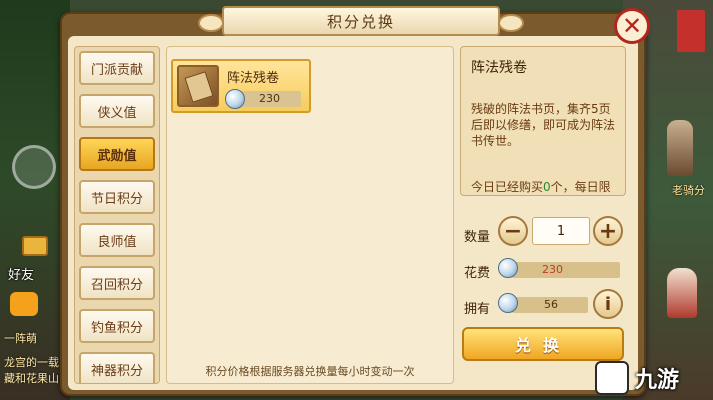 The height and width of the screenshot is (400, 713). What do you see at coordinates (541, 187) in the screenshot?
I see `purchase-limit: 今日已经购买0个，每日限制购买10个` at bounding box center [541, 187].